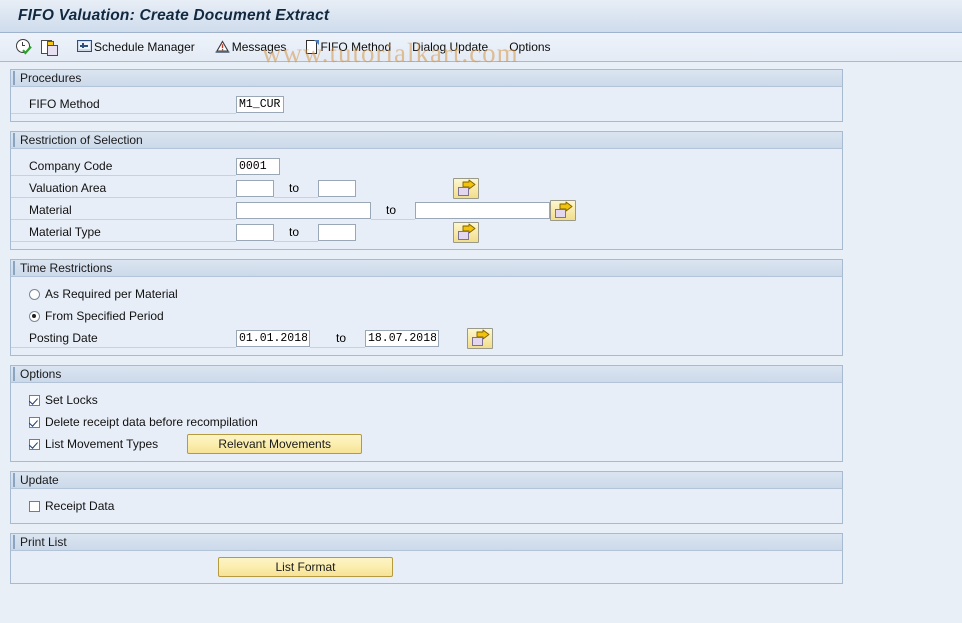  What do you see at coordinates (426, 166) in the screenshot?
I see `row-company-code: Company Code` at bounding box center [426, 166].